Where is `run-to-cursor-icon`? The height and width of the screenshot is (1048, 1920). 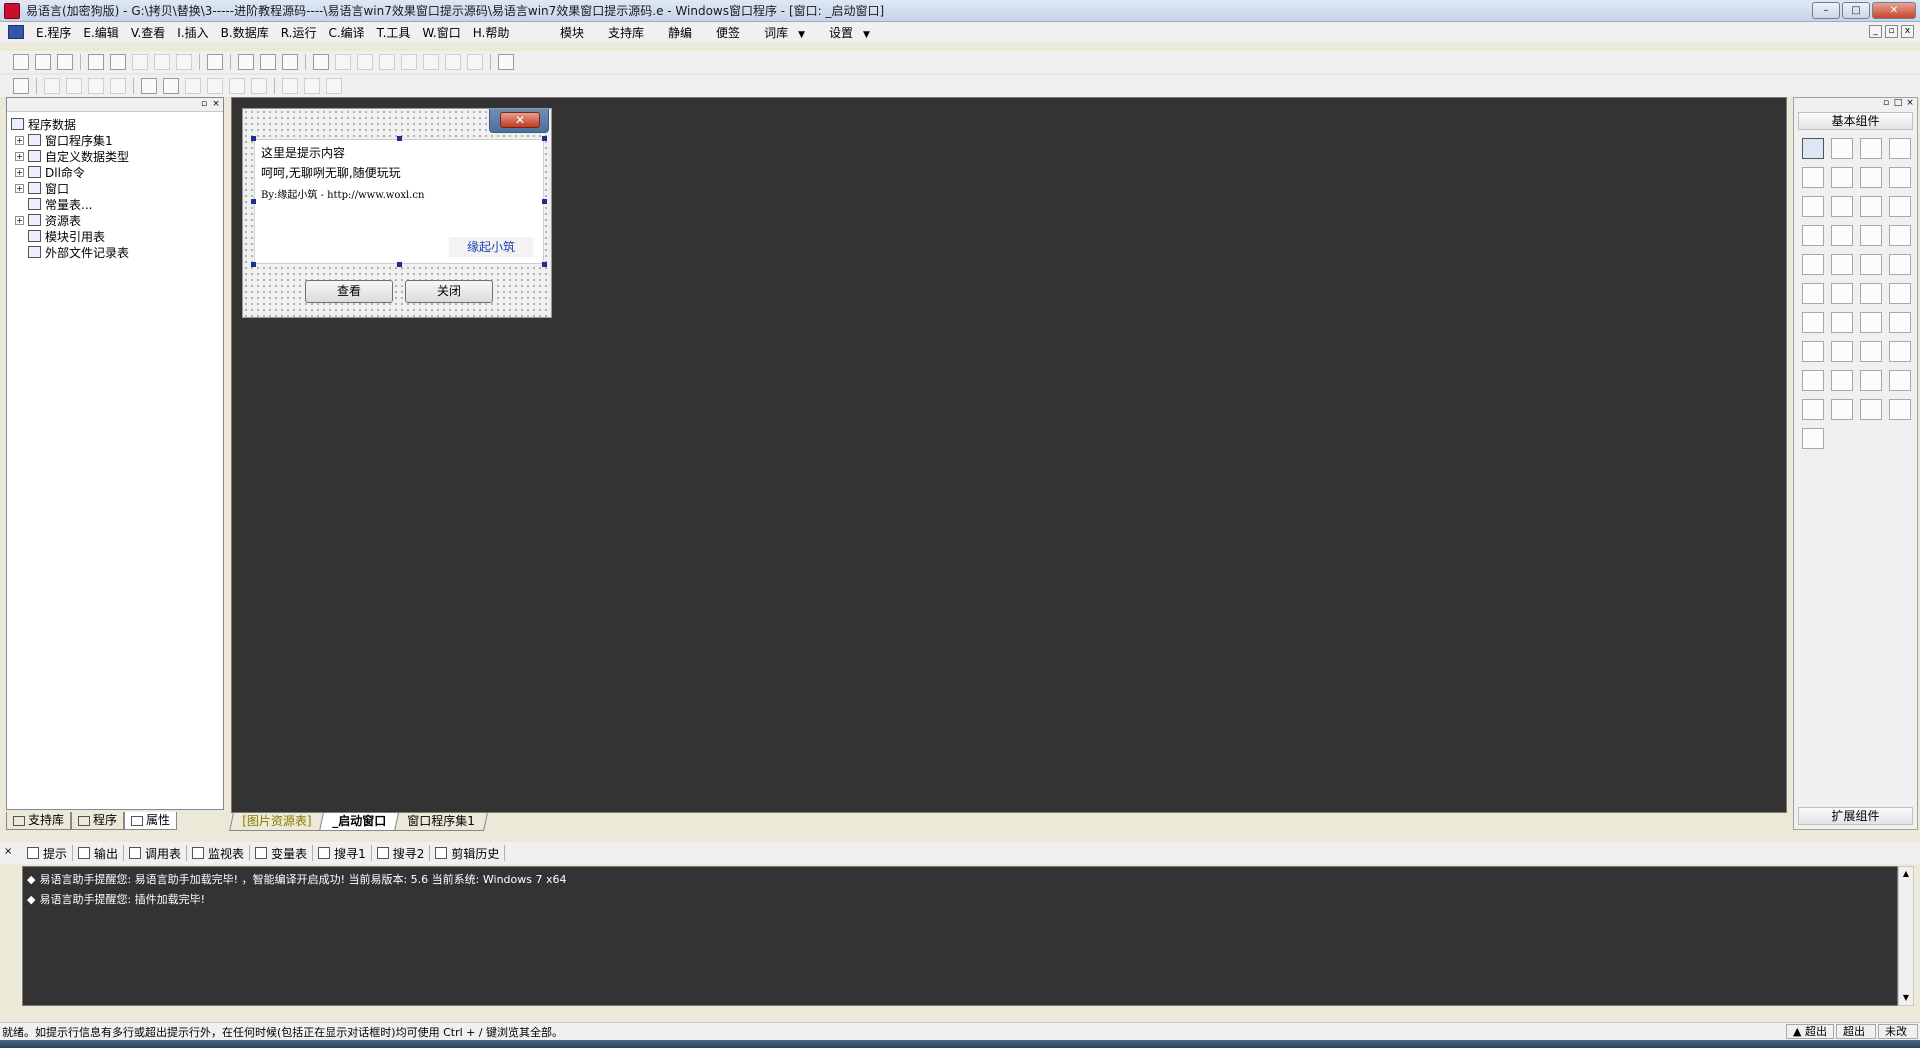 run-to-cursor-icon is located at coordinates (453, 62).